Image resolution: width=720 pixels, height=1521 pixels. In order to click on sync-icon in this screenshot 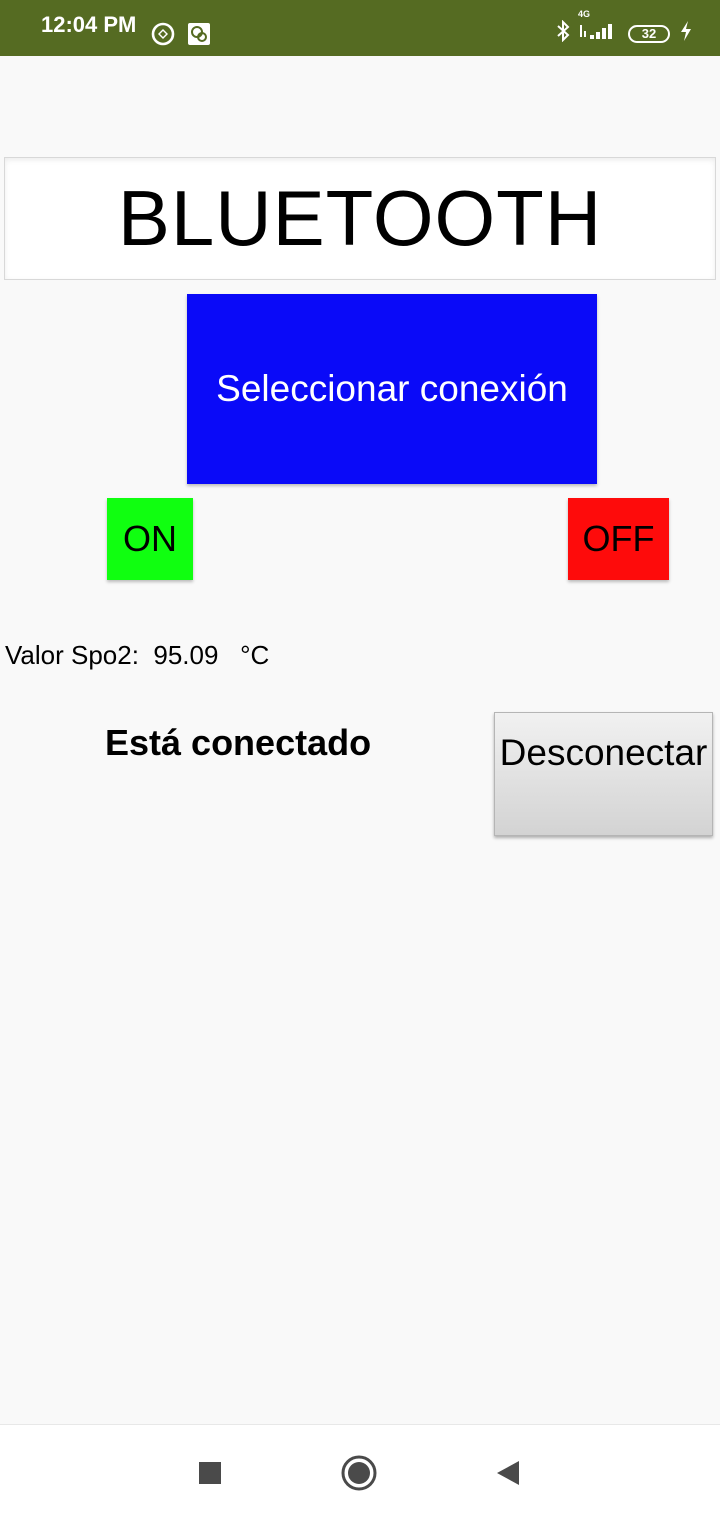, I will do `click(163, 36)`.